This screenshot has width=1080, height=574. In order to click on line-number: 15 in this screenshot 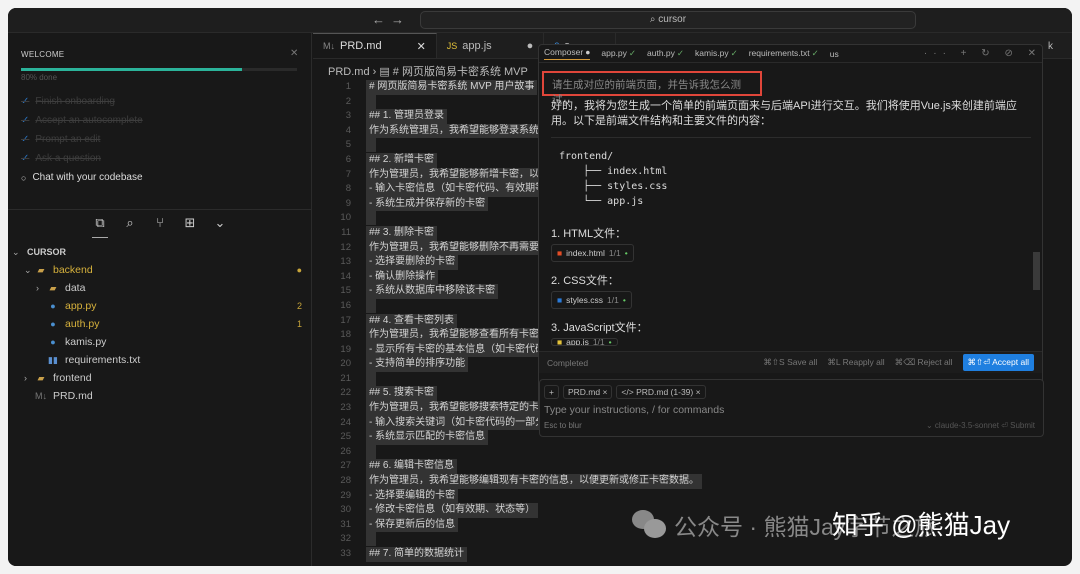, I will do `click(345, 291)`.